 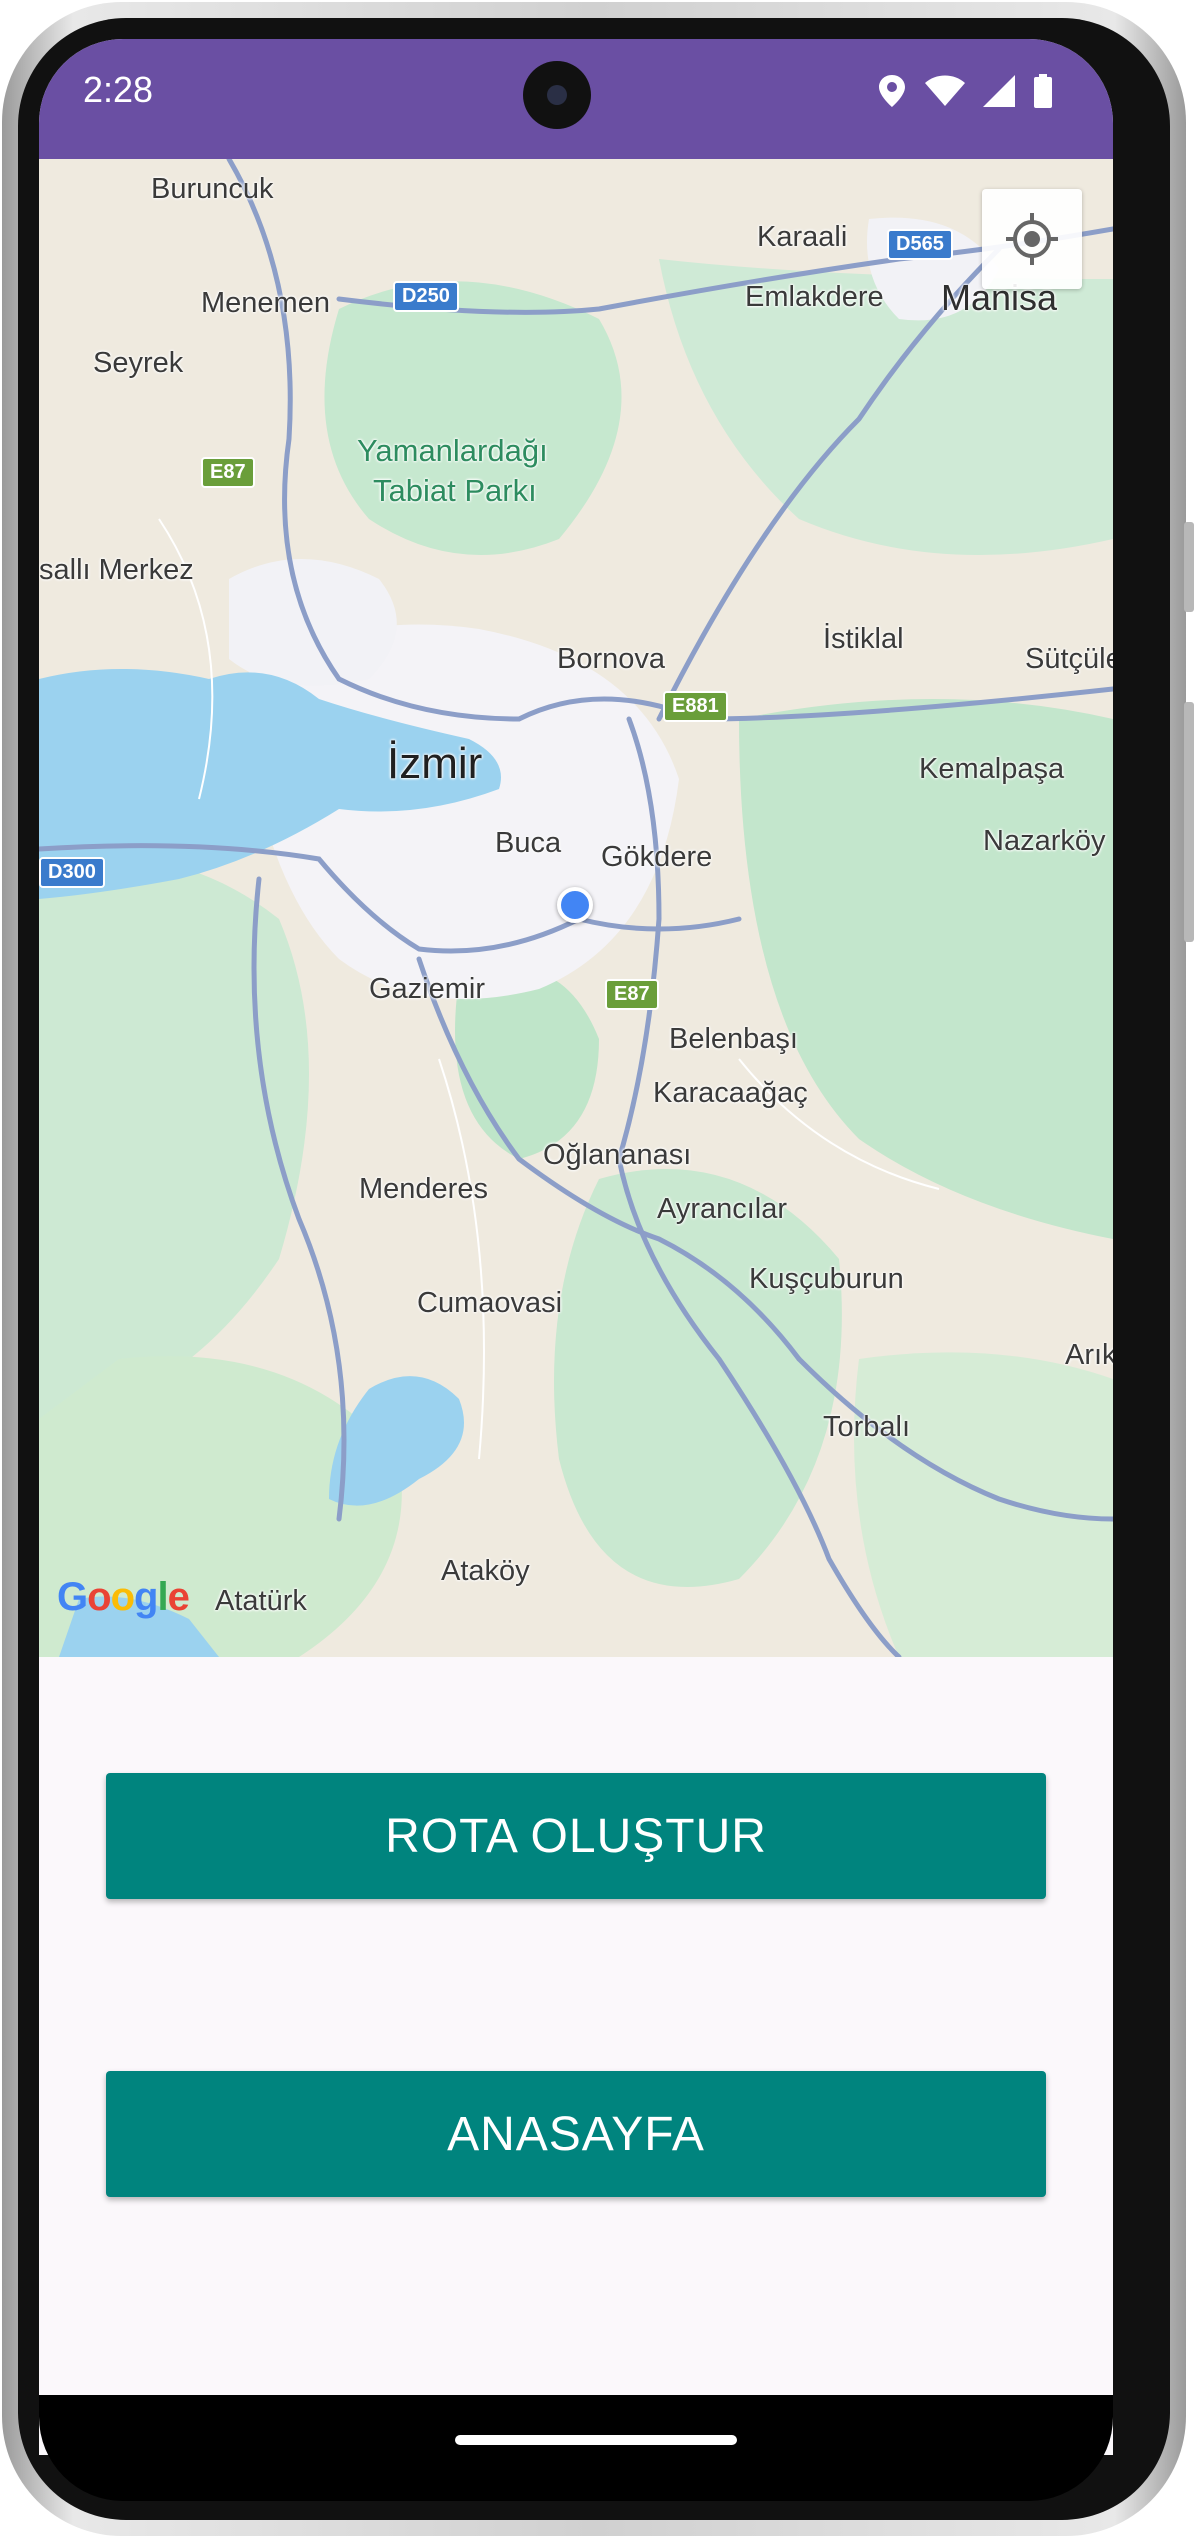 I want to click on map-label-cumaovasi: Cumaovasi, so click(x=490, y=1303).